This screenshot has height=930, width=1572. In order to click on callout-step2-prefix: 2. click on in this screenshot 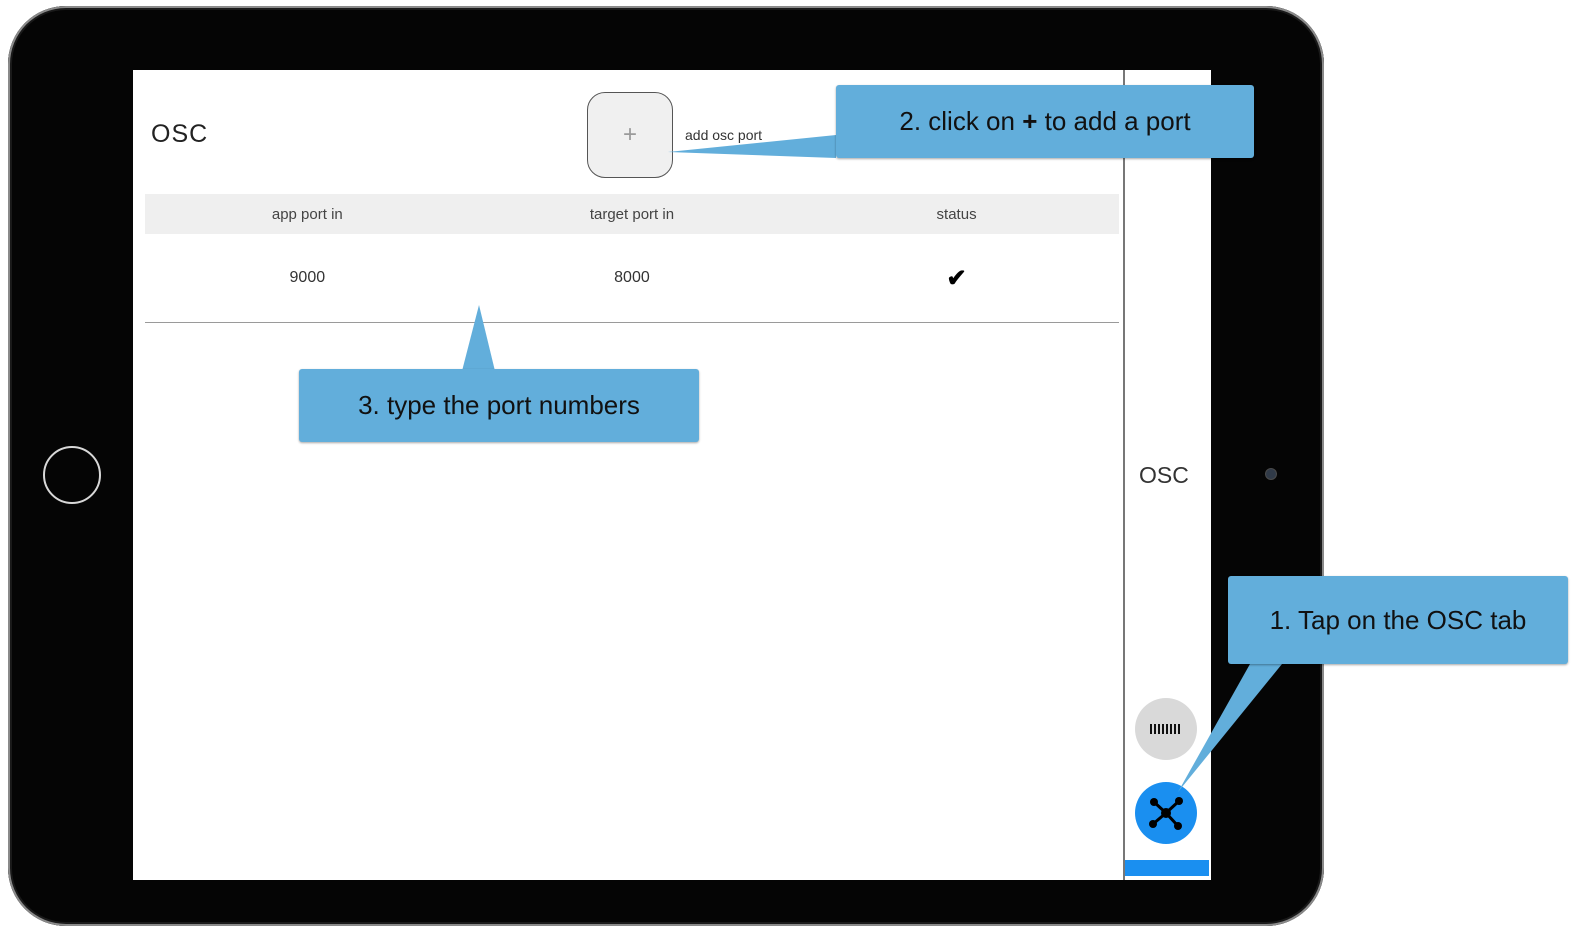, I will do `click(961, 121)`.